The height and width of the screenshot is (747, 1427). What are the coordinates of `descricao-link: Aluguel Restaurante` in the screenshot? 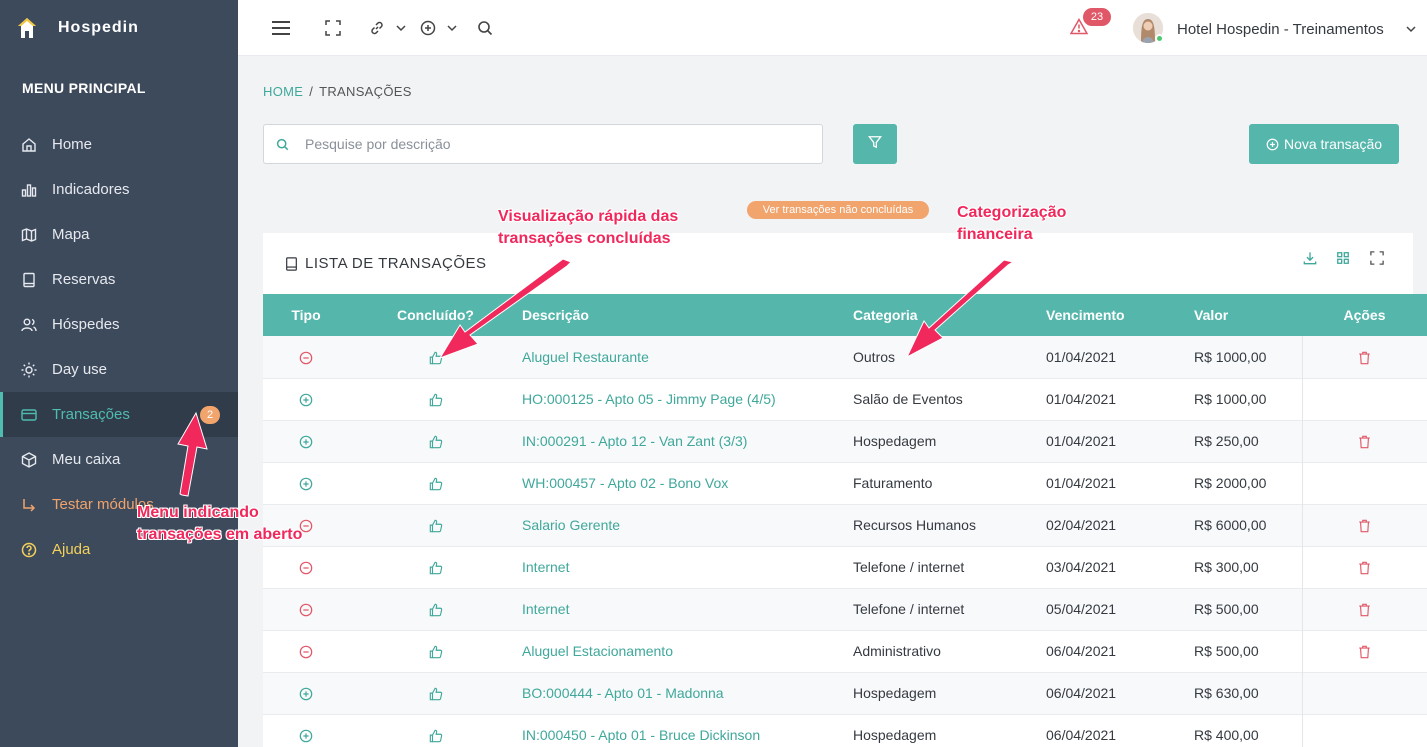 It's located at (687, 357).